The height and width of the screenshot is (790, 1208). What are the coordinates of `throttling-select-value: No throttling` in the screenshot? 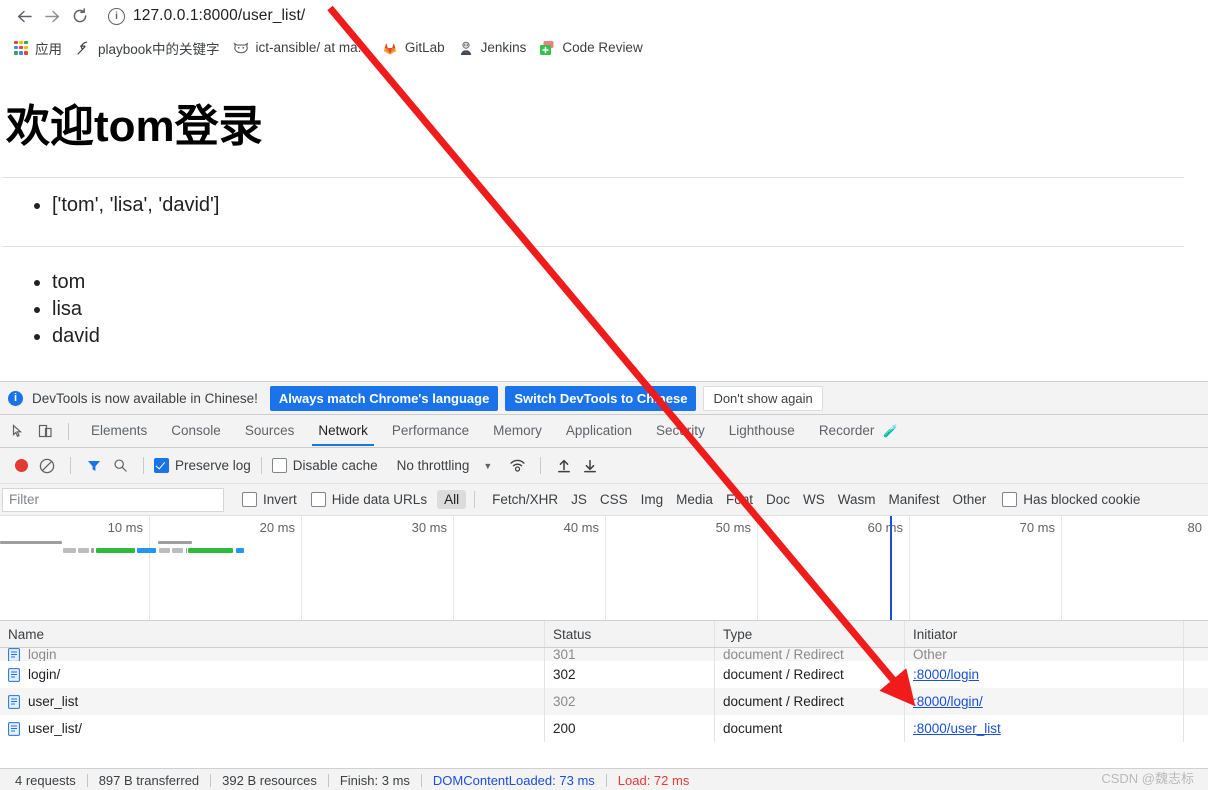 It's located at (433, 465).